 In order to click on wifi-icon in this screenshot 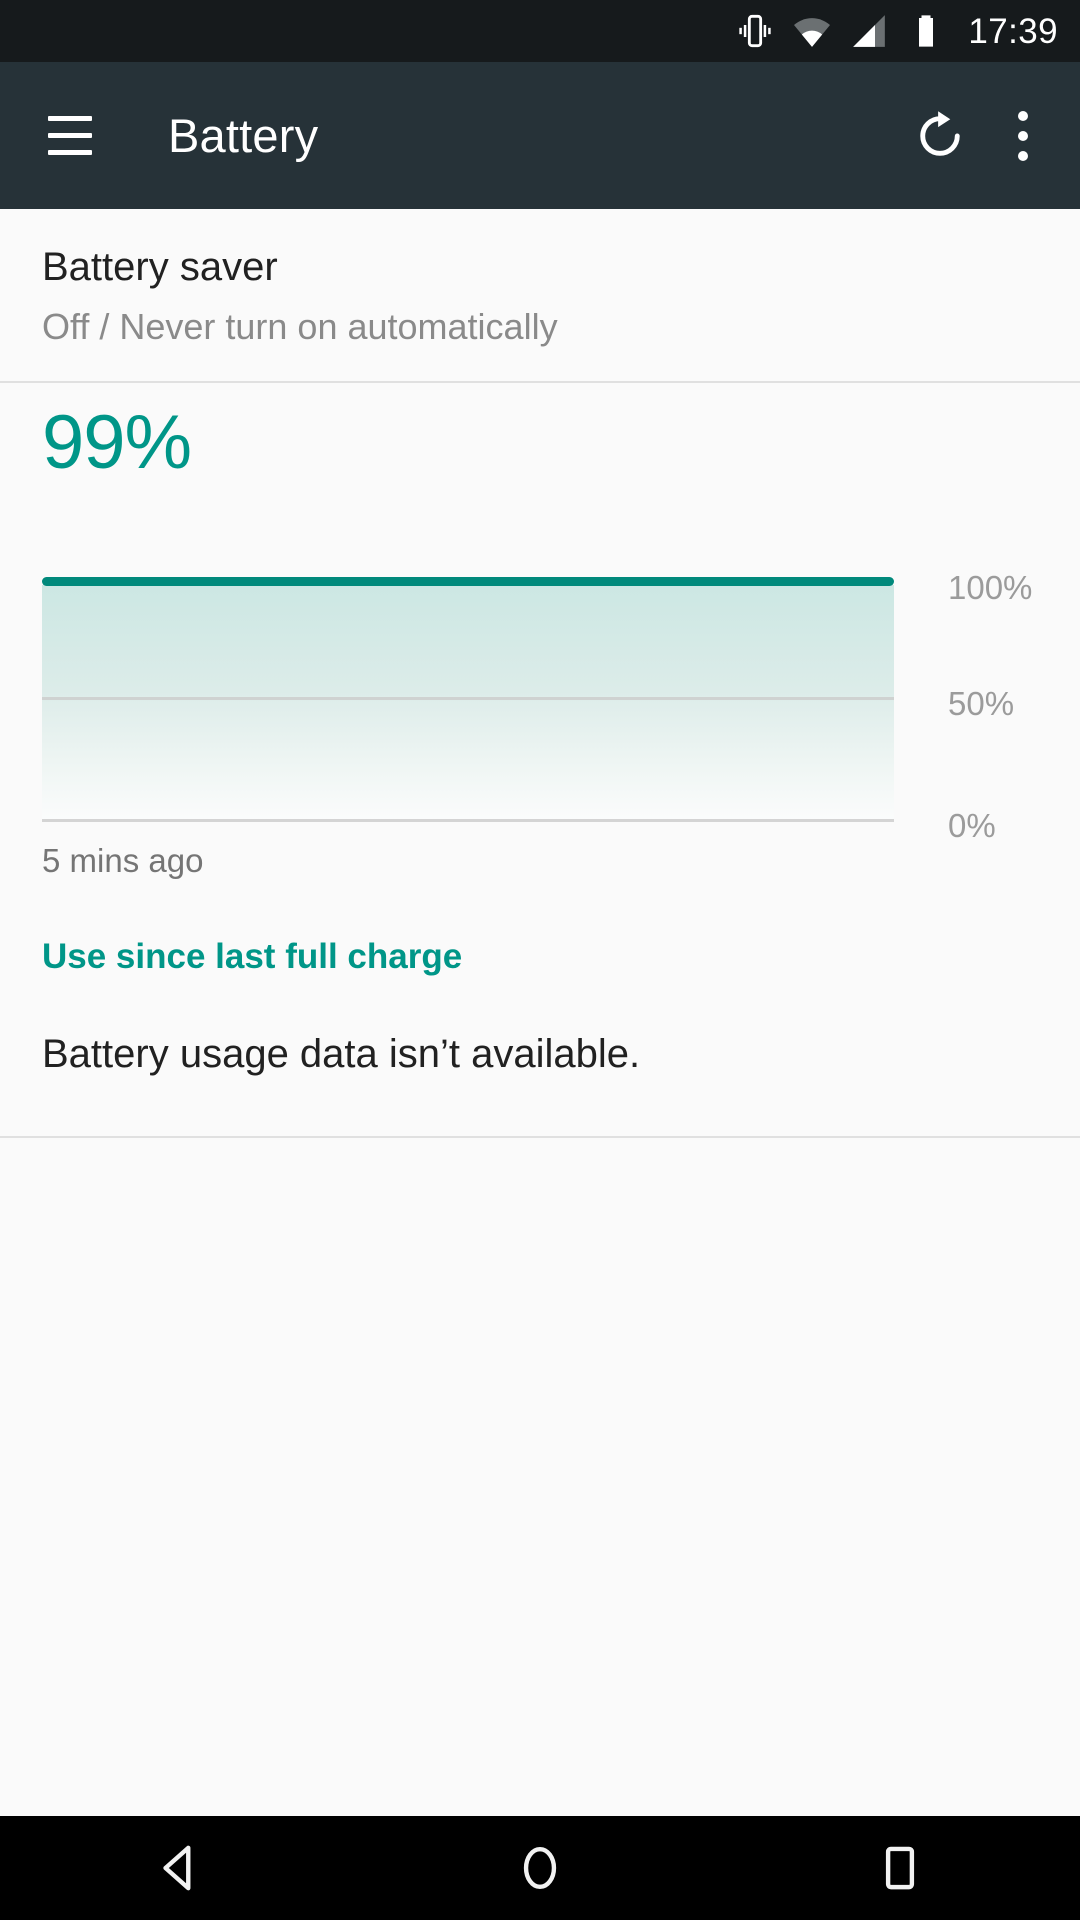, I will do `click(812, 31)`.